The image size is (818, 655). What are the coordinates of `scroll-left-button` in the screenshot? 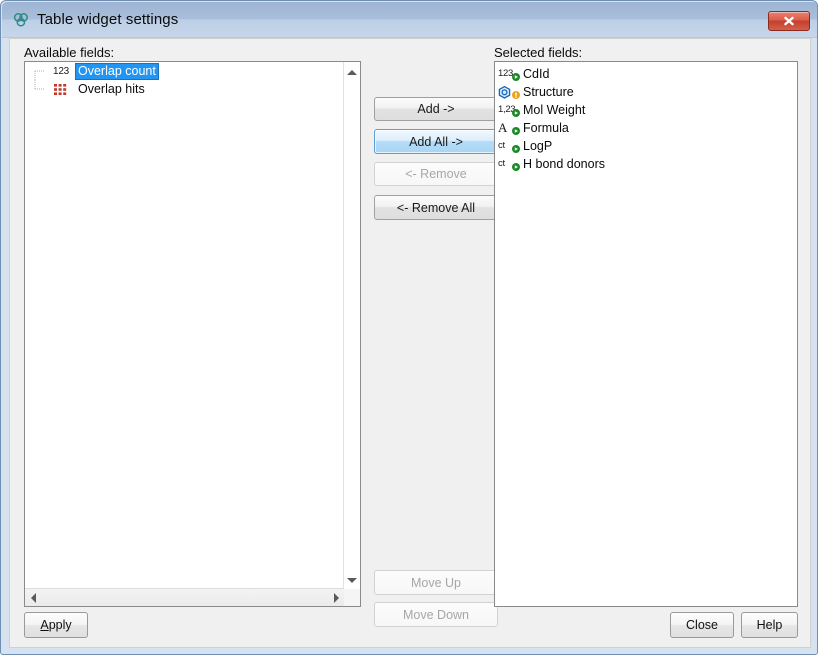 It's located at (33, 597).